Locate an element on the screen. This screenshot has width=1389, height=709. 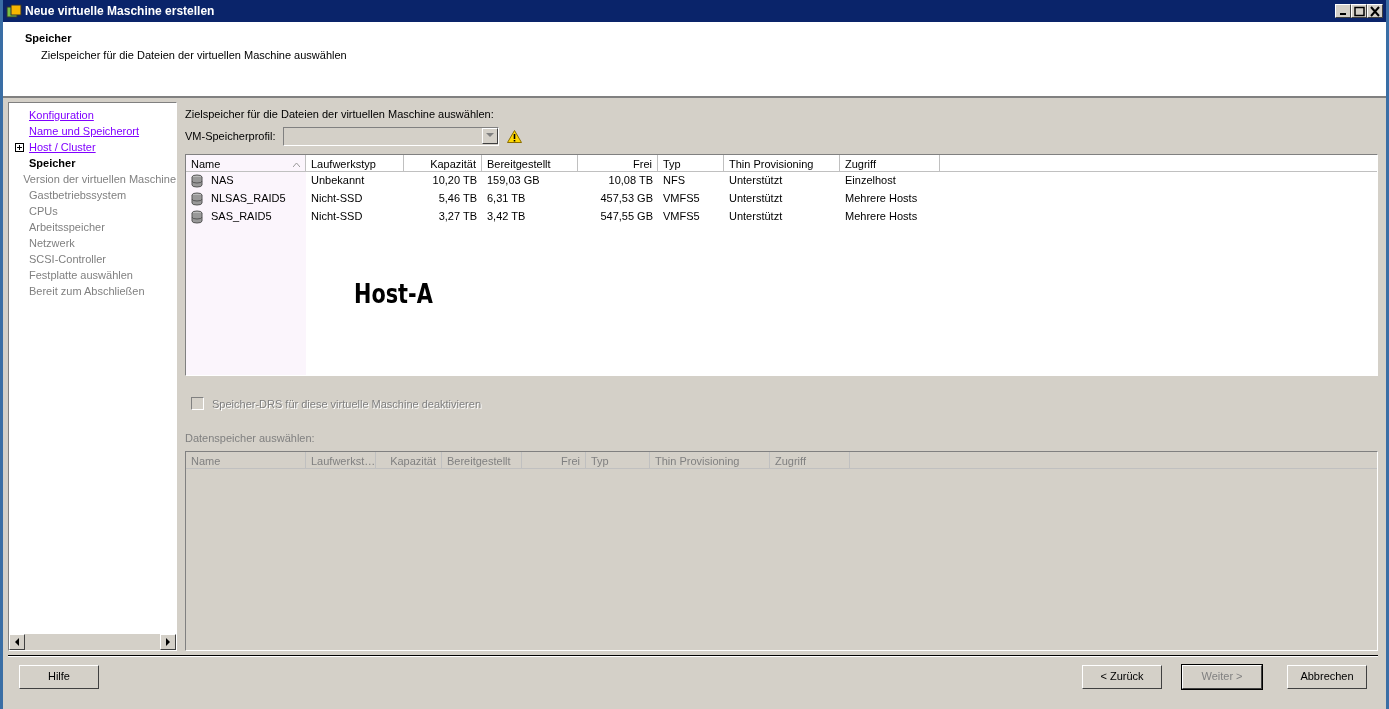
column-header: Laufwerkstyp is located at coordinates (355, 162).